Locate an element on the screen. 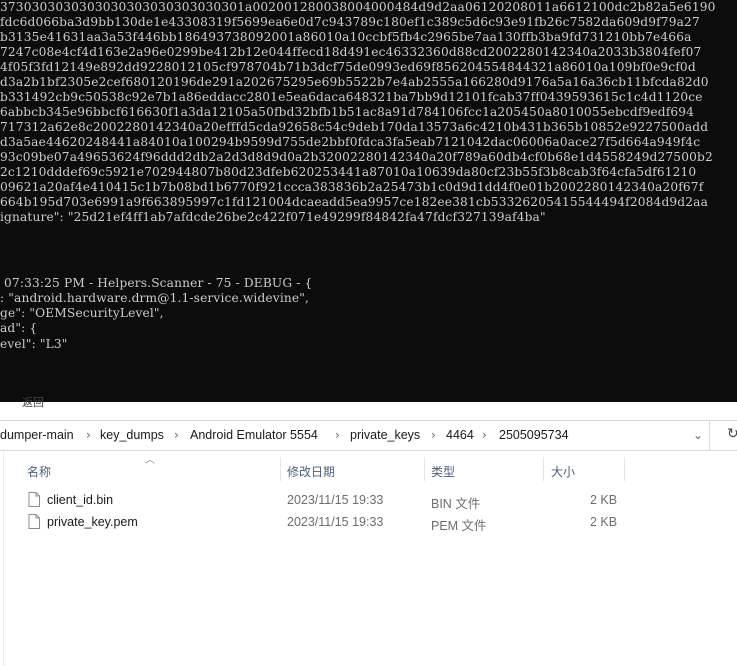 This screenshot has width=737, height=666. breadcrumb-item: private_keys is located at coordinates (385, 435).